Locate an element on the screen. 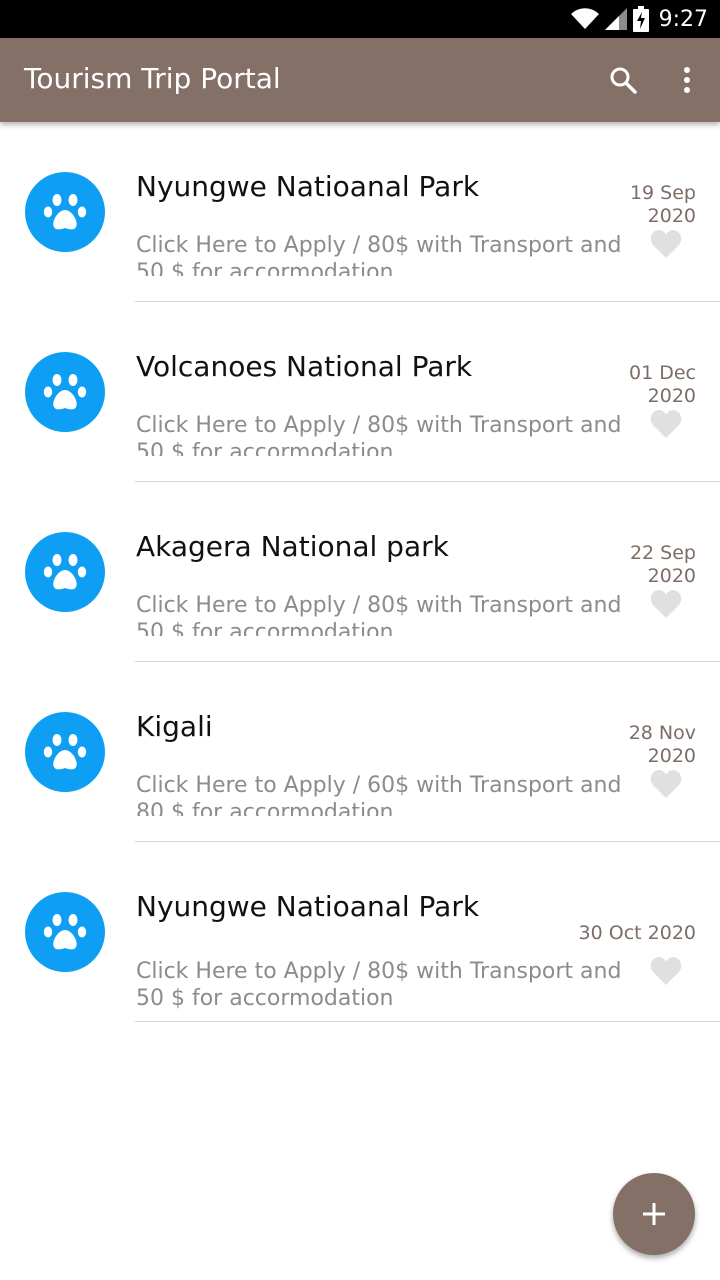  wifi-icon is located at coordinates (584, 19).